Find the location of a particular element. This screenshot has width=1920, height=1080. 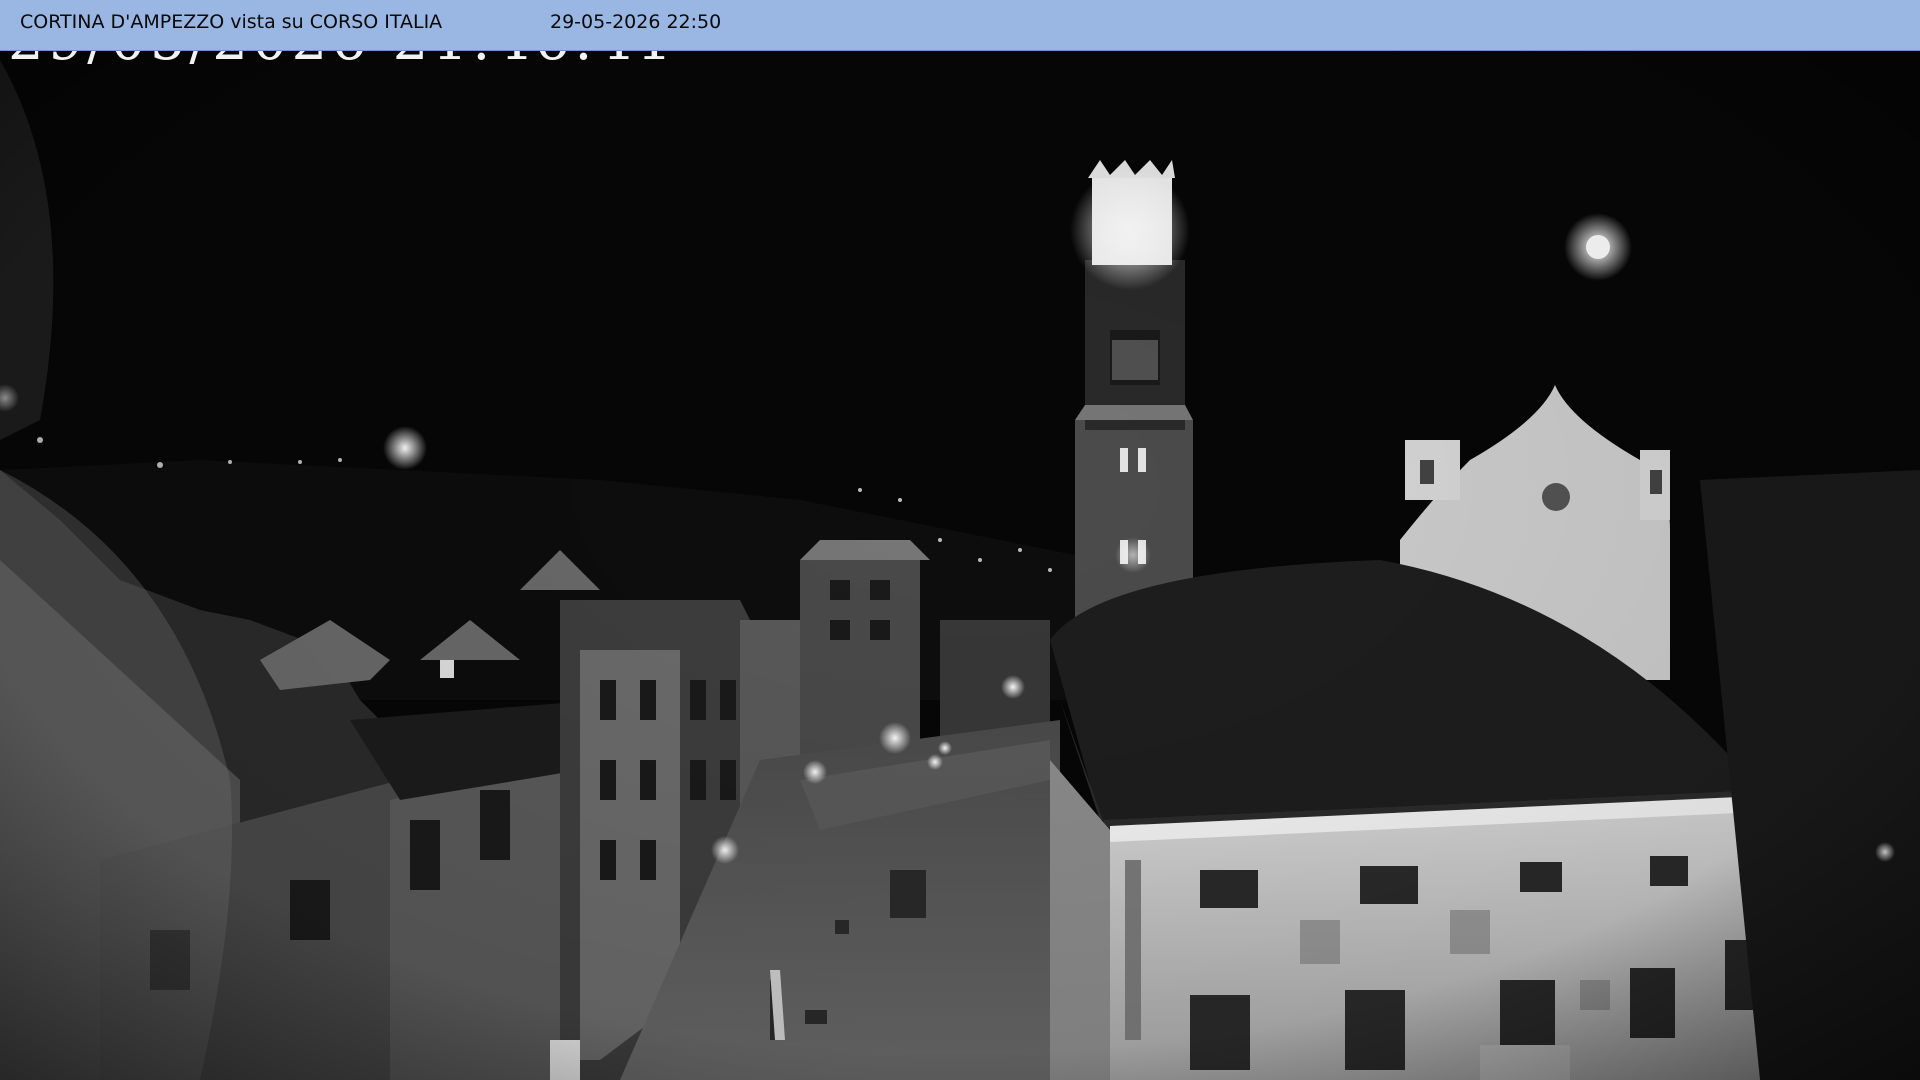

capture-datetime: 29-05-2026 22:50 is located at coordinates (636, 22).